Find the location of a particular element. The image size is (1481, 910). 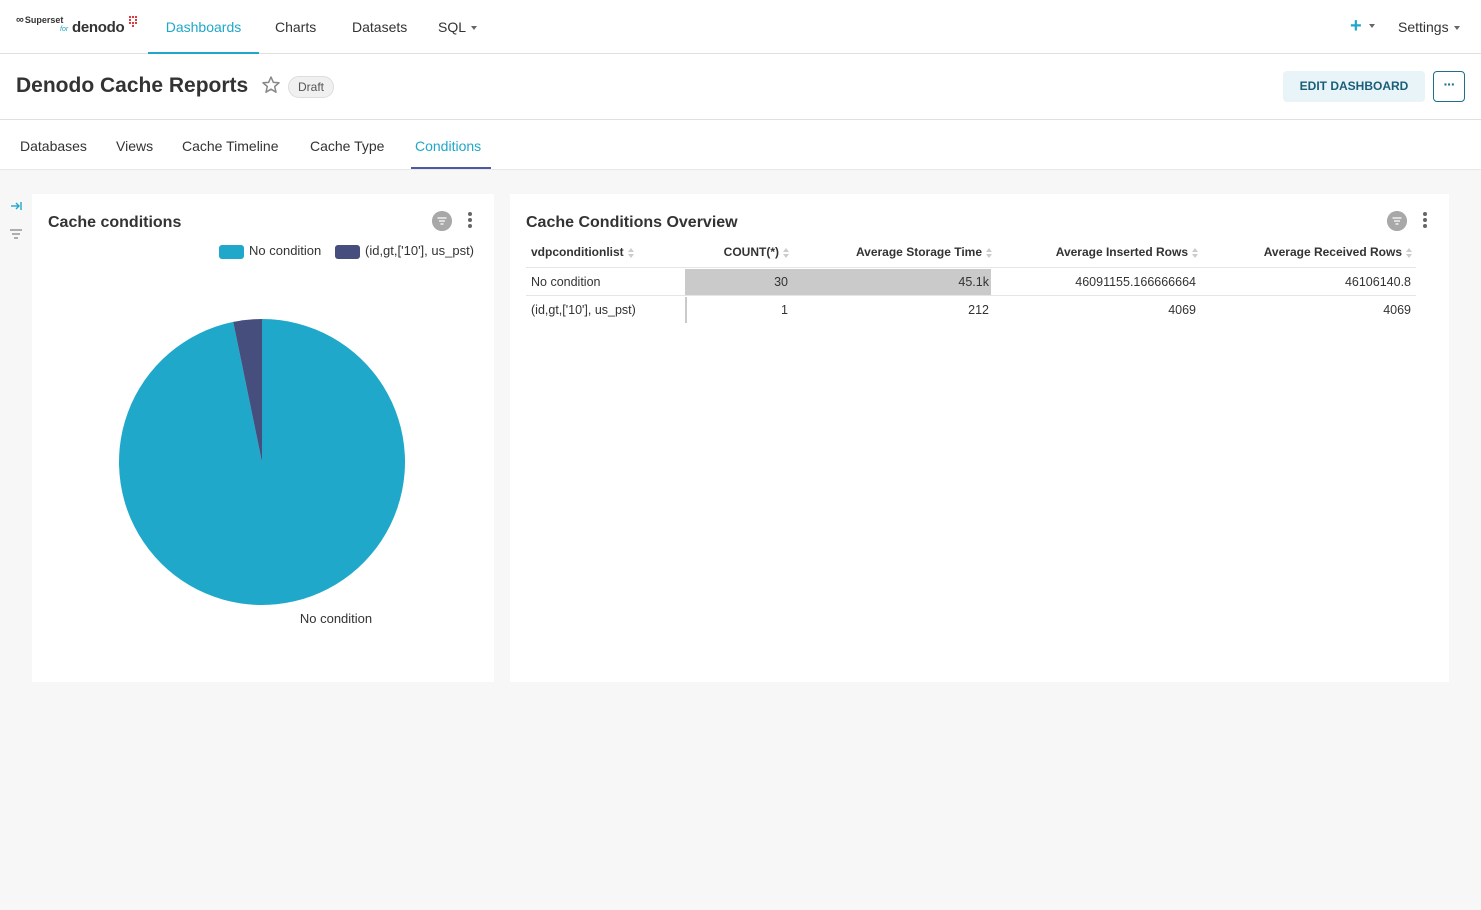

table-cell: No condition is located at coordinates (566, 282).